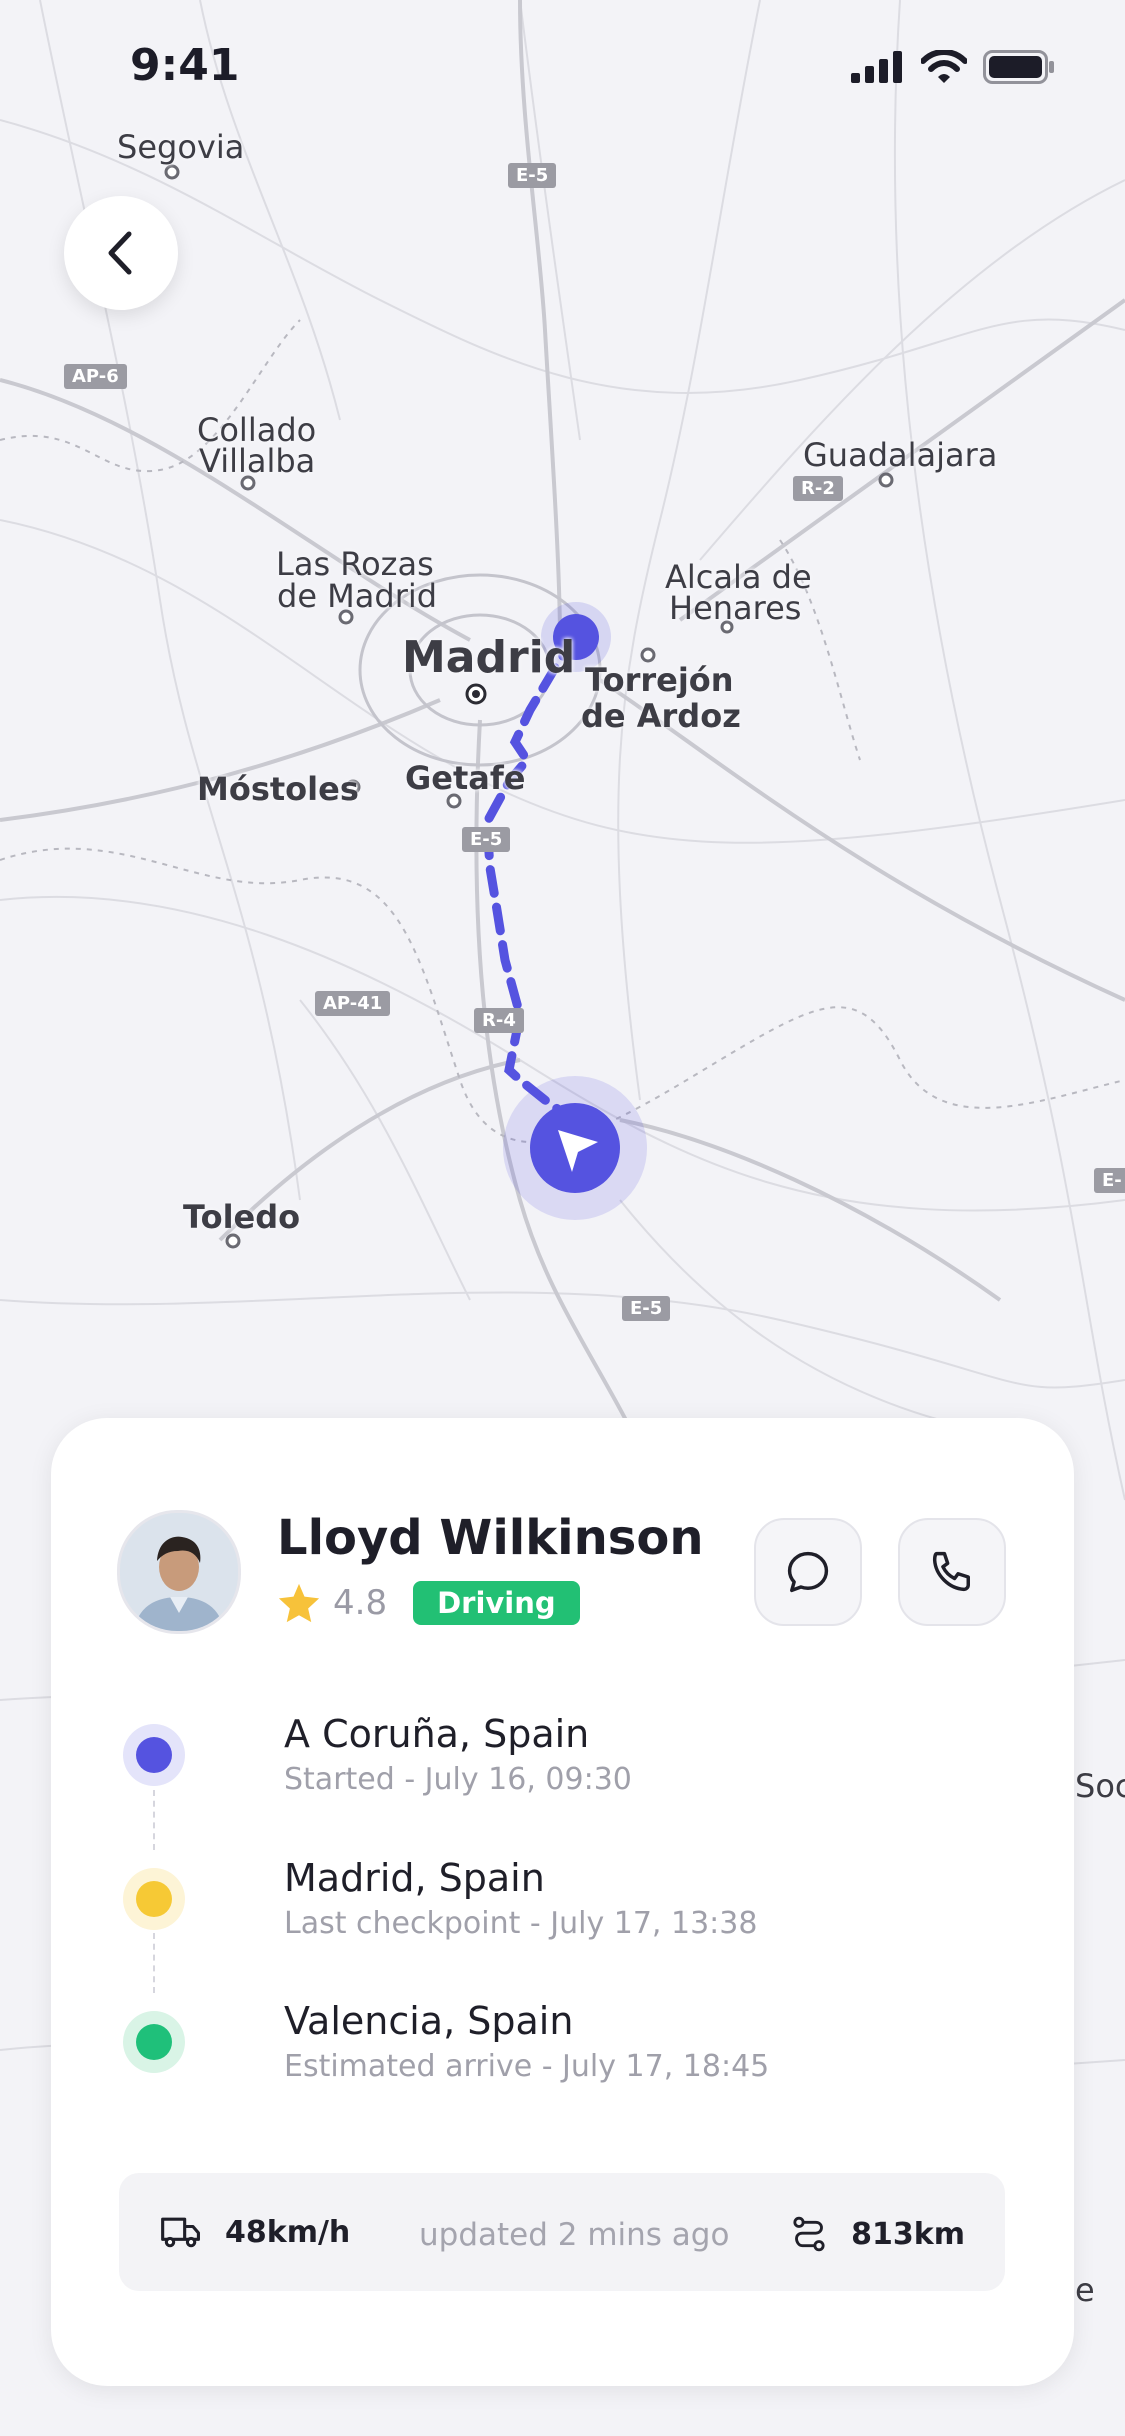 The width and height of the screenshot is (1125, 2436). What do you see at coordinates (437, 1734) in the screenshot?
I see `stop-city: A Coruña, Spain` at bounding box center [437, 1734].